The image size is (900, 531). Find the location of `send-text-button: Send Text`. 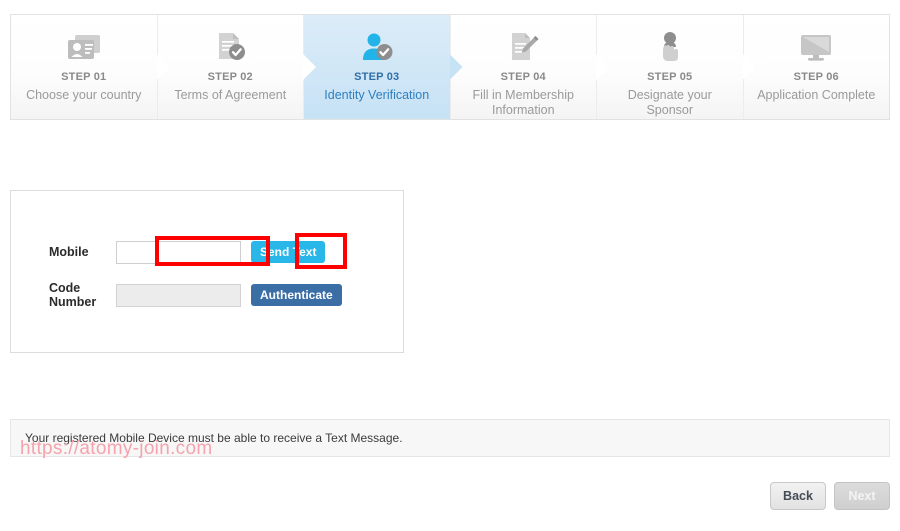

send-text-button: Send Text is located at coordinates (288, 252).